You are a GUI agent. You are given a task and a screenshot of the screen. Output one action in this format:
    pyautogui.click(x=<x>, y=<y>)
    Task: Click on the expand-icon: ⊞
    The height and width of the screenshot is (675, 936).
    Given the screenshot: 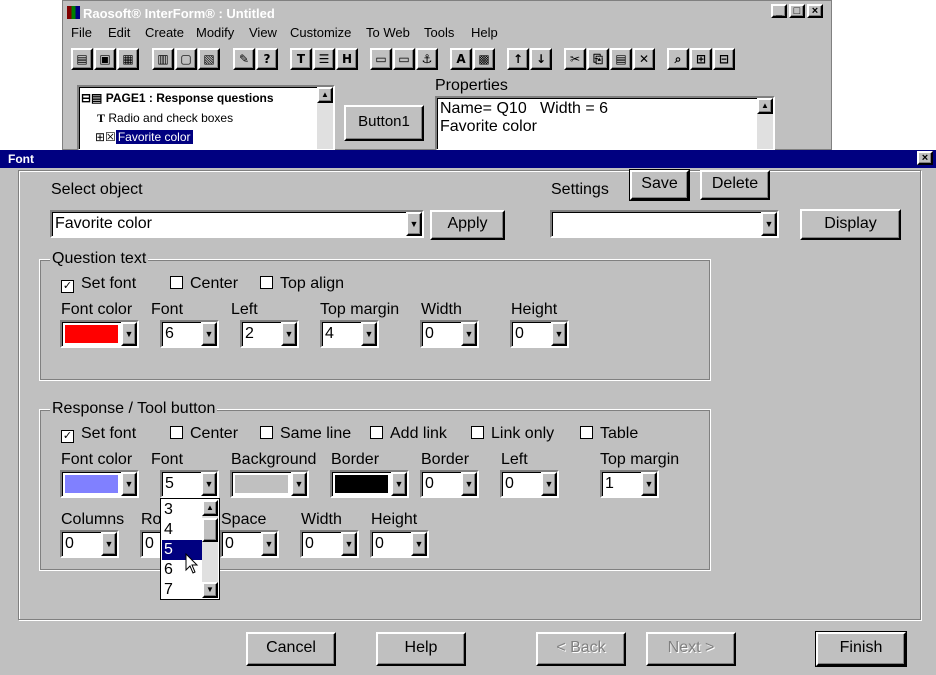 What is the action you would take?
    pyautogui.click(x=701, y=59)
    